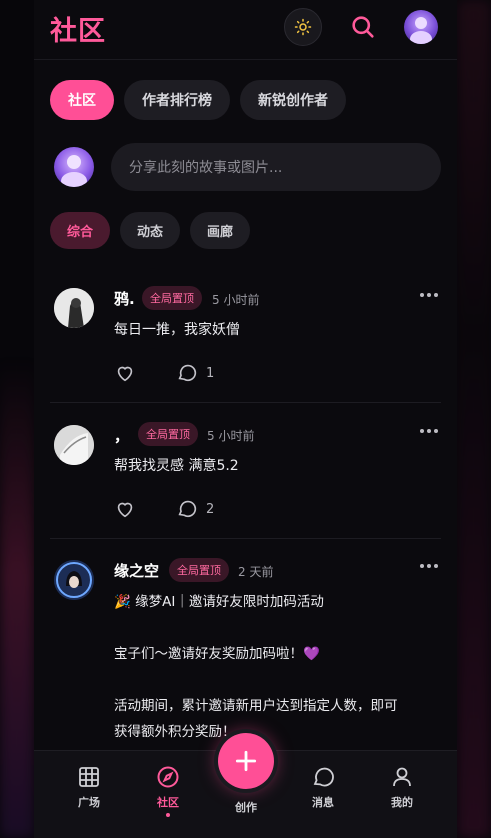 The width and height of the screenshot is (491, 838). I want to click on nav-community: 社区, so click(168, 791).